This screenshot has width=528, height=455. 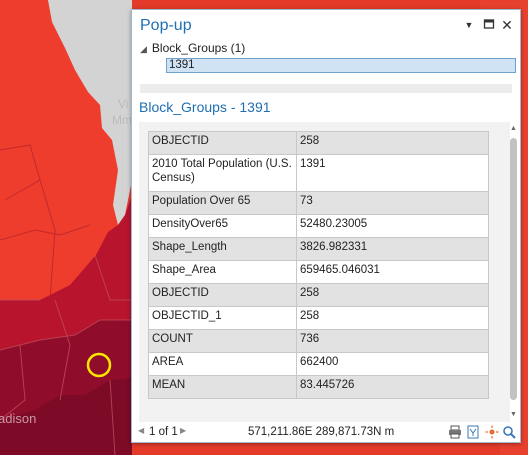 What do you see at coordinates (143, 49) in the screenshot?
I see `collapse-arrow-icon: ◢` at bounding box center [143, 49].